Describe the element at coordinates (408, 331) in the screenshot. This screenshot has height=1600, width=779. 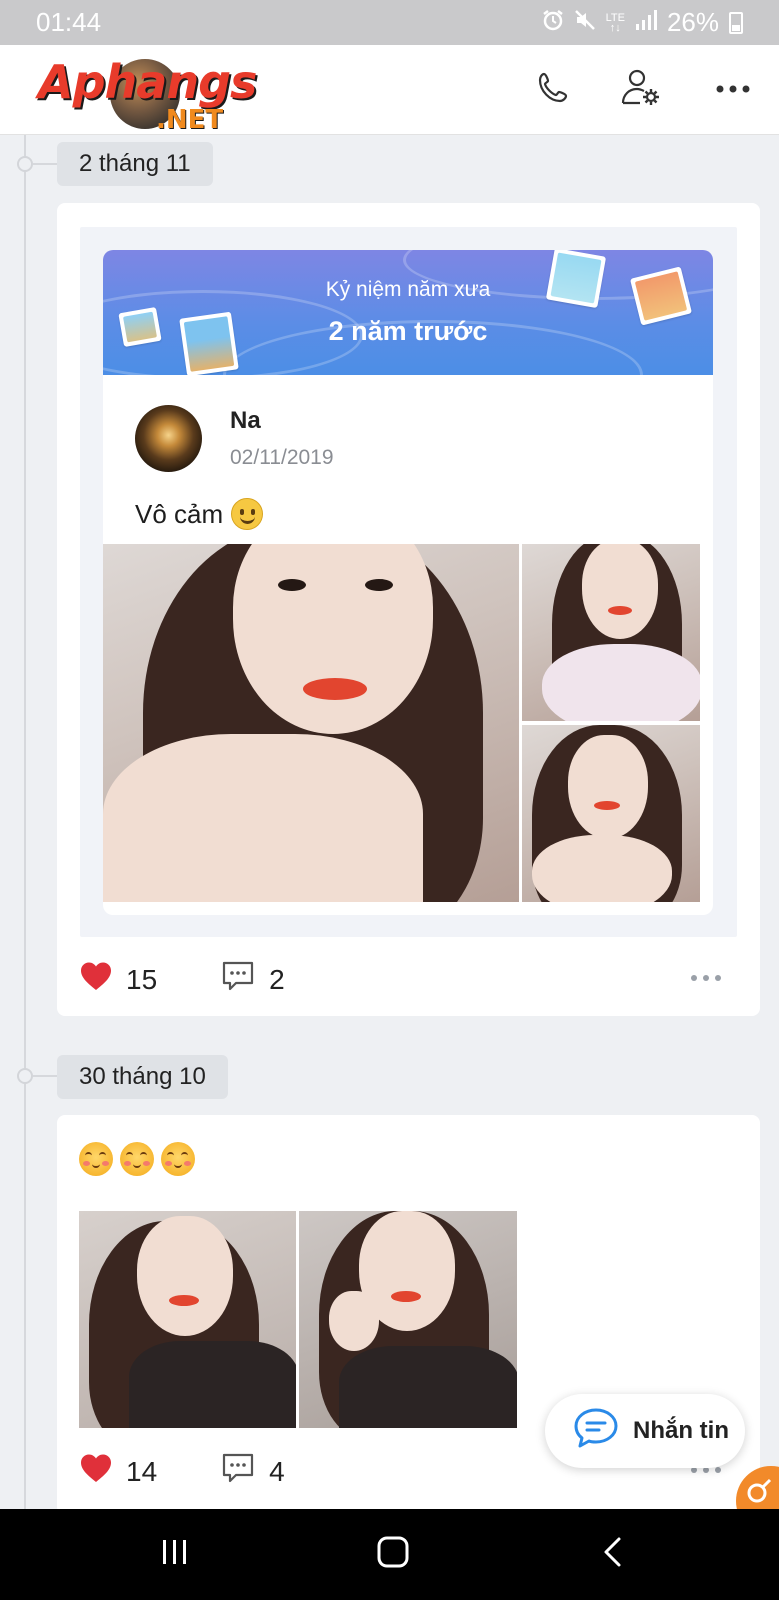
I see `memory-title: 2 năm trước` at that location.